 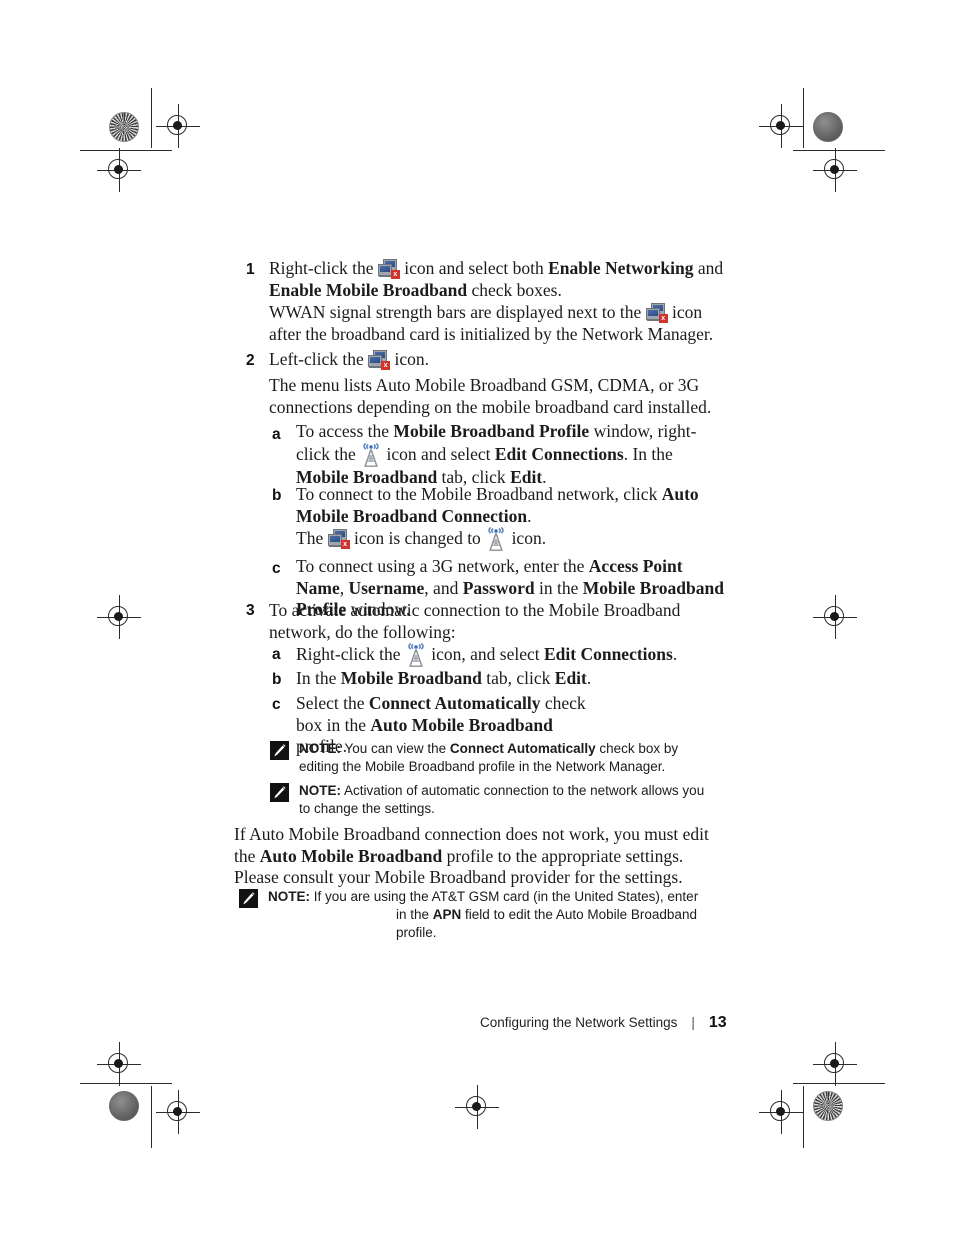 I want to click on emphasis-text: Enable Networking, so click(x=621, y=268).